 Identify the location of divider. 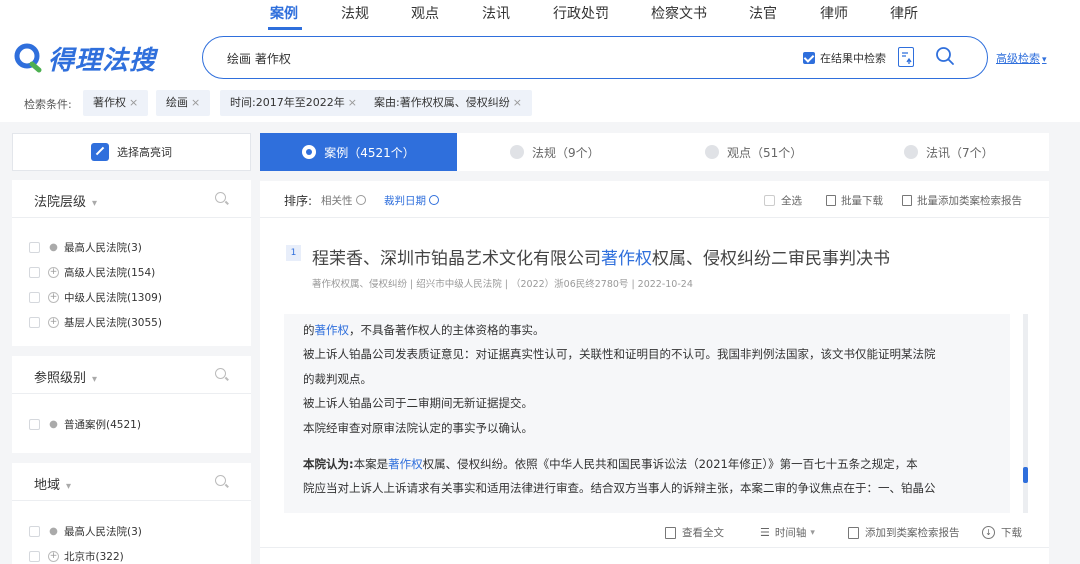
(654, 547).